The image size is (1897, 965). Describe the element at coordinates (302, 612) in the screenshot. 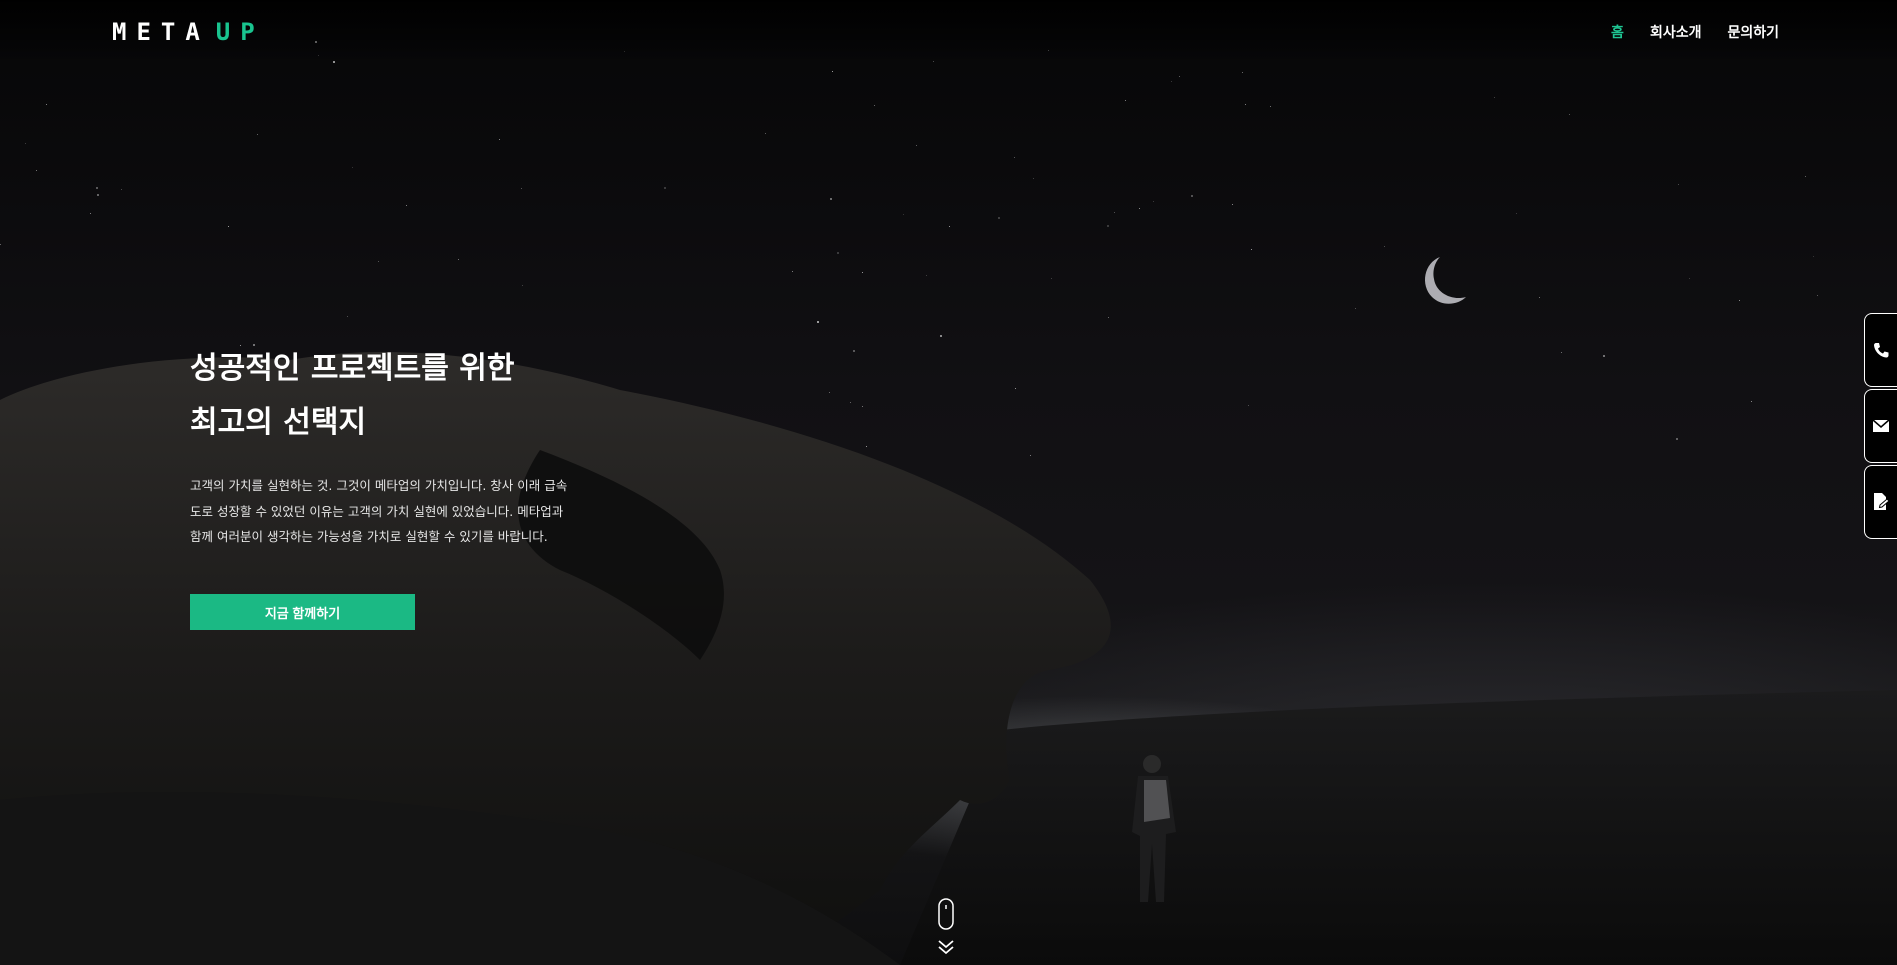

I see `join-now-button: 지금 함께하기` at that location.